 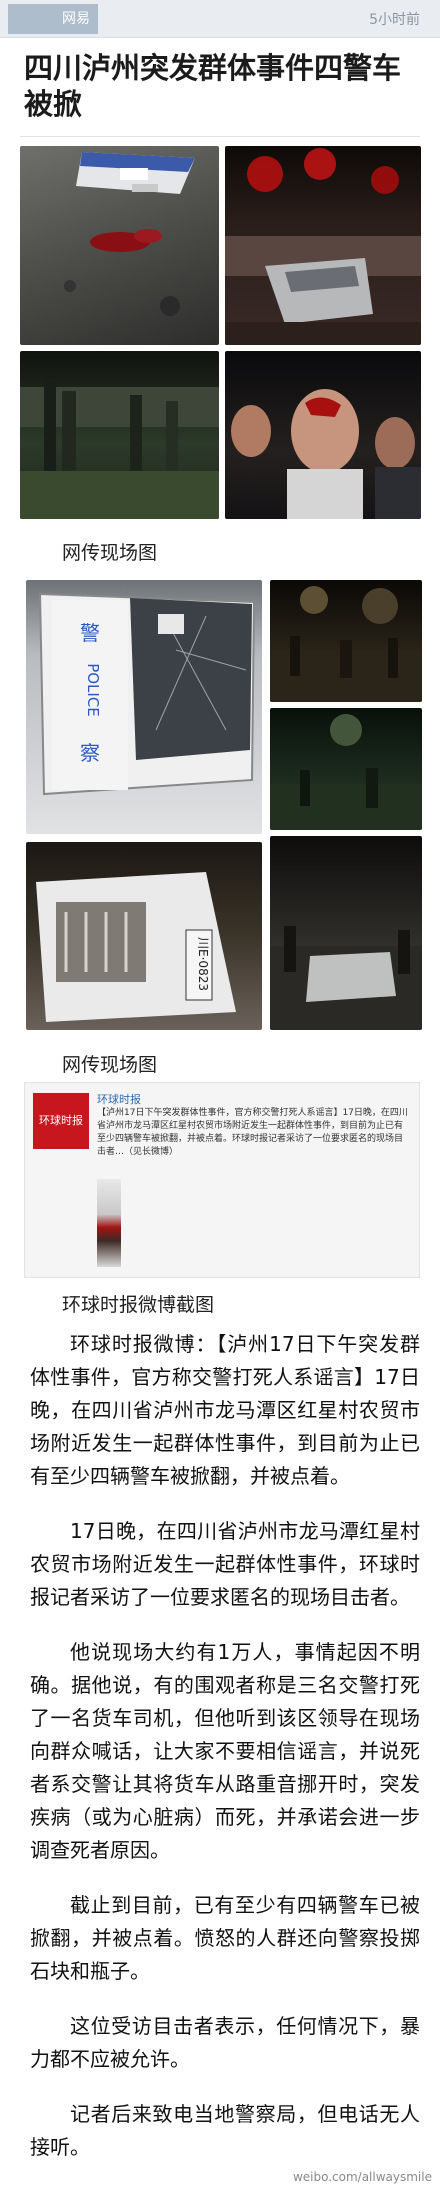 I want to click on caption-2: 网传现场图, so click(x=110, y=1065).